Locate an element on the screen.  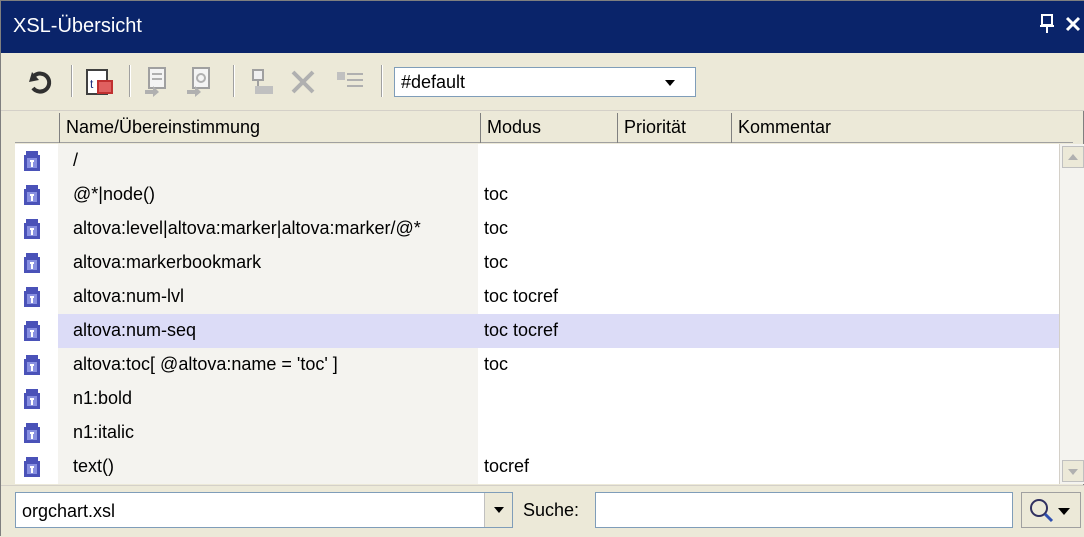
title-bar: XSL-Übersicht is located at coordinates (542, 27).